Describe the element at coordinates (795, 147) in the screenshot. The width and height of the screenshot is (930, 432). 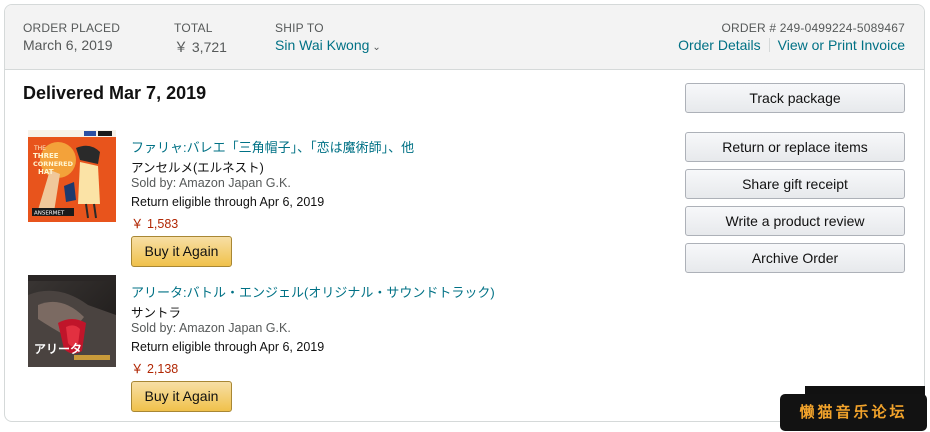
I see `return-replace-button: Return or replace items` at that location.